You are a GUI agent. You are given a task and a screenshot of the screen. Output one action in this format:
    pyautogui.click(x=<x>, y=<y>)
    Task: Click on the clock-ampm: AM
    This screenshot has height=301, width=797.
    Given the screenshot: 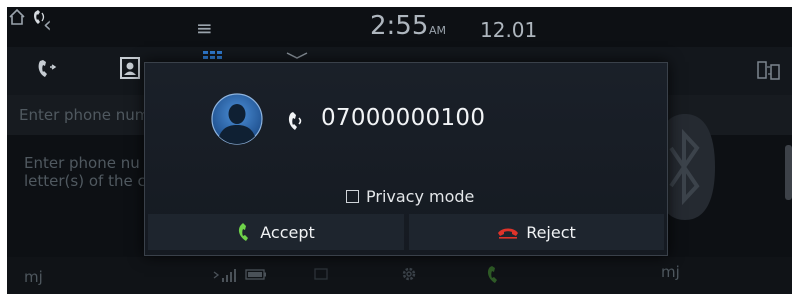 What is the action you would take?
    pyautogui.click(x=438, y=30)
    